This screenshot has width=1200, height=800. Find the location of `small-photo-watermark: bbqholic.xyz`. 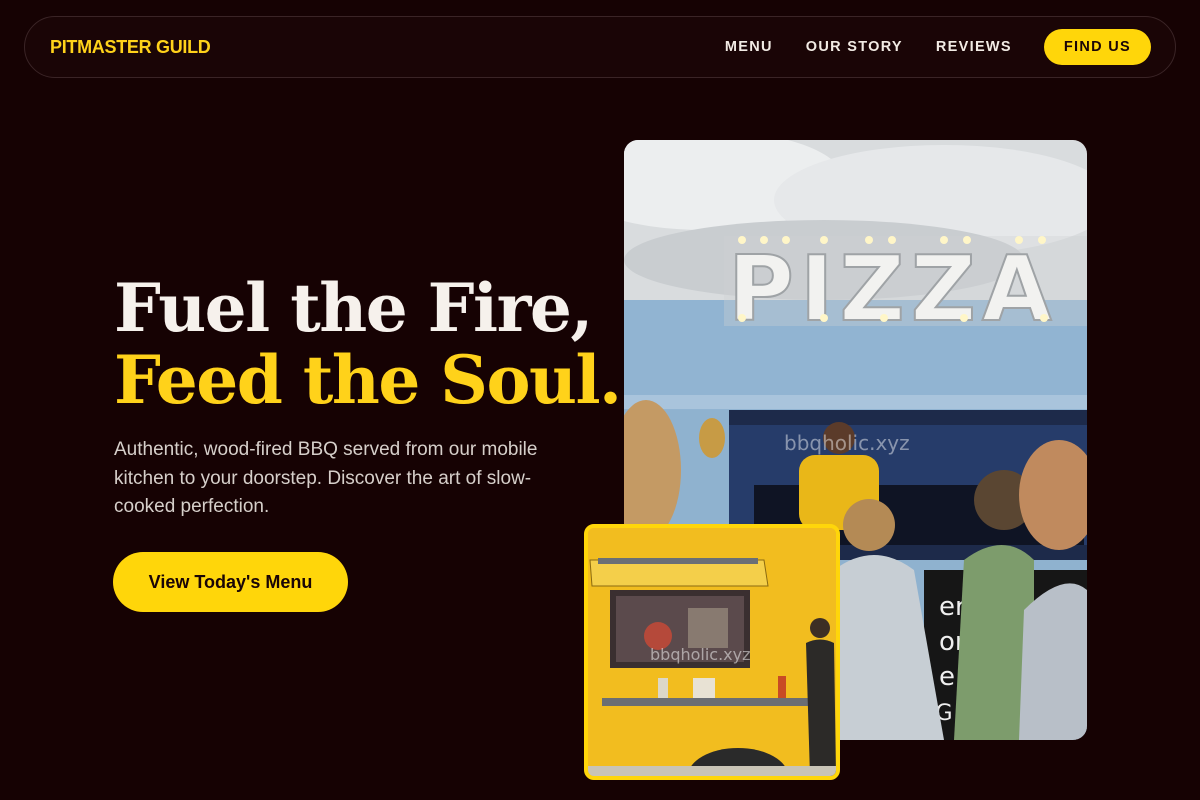

small-photo-watermark: bbqholic.xyz is located at coordinates (700, 654).